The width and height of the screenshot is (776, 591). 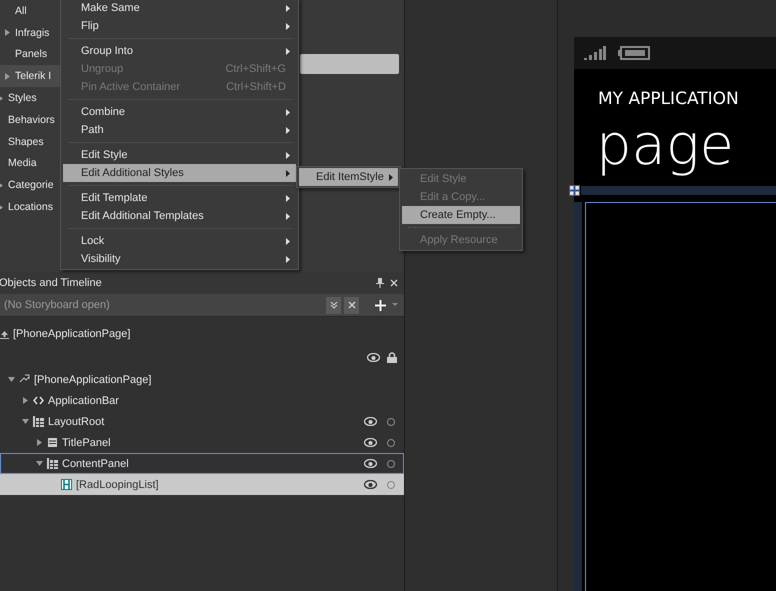 What do you see at coordinates (202, 379) in the screenshot?
I see `tree-row: [PhoneApplicationPage]` at bounding box center [202, 379].